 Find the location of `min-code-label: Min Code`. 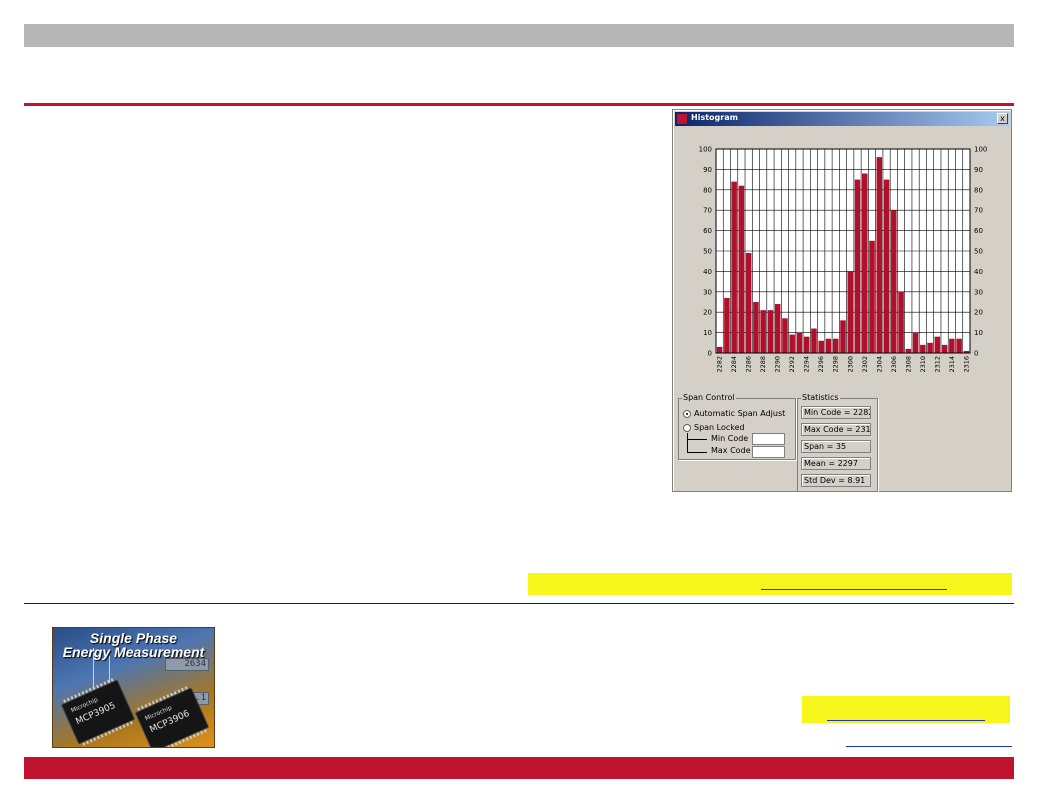

min-code-label: Min Code is located at coordinates (730, 438).